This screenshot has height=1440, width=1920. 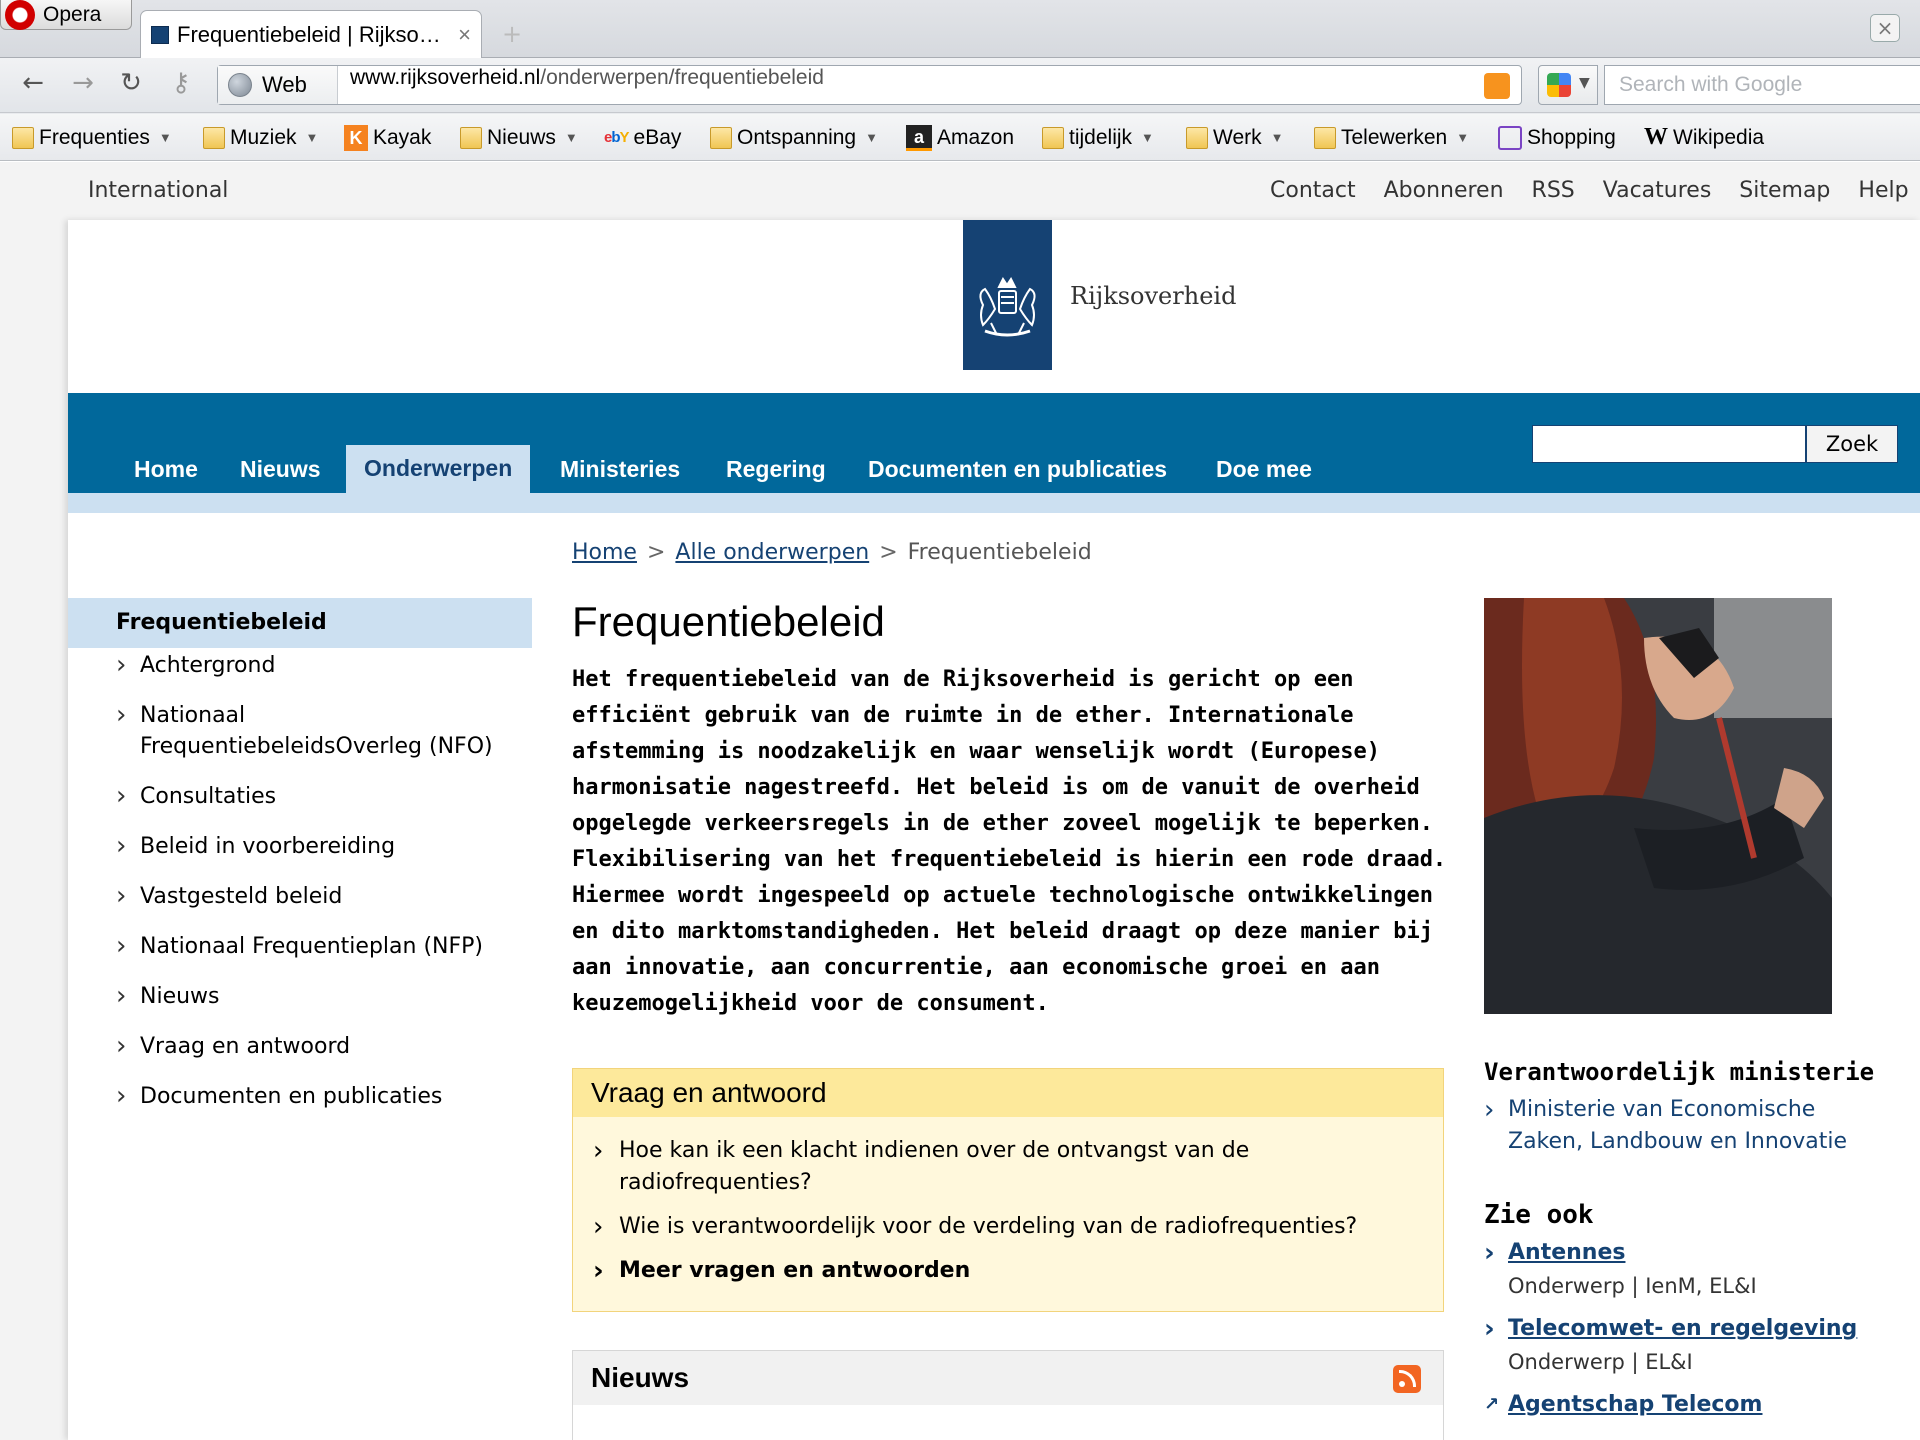 What do you see at coordinates (300, 846) in the screenshot?
I see `sidenav-item-beleid-in-voorbereiding: Beleid in voorbereiding` at bounding box center [300, 846].